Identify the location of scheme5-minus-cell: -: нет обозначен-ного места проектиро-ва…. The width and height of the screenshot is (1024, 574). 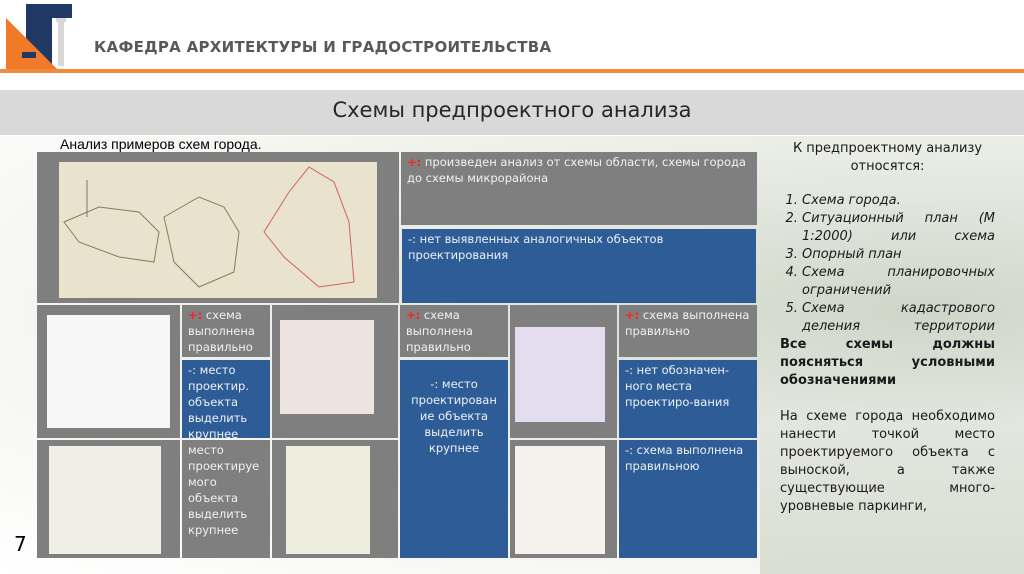
(688, 399).